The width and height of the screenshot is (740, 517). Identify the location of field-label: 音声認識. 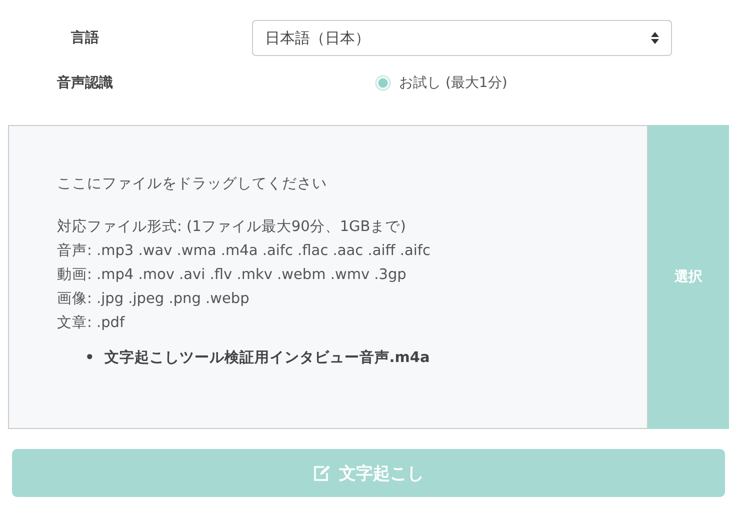
(85, 83).